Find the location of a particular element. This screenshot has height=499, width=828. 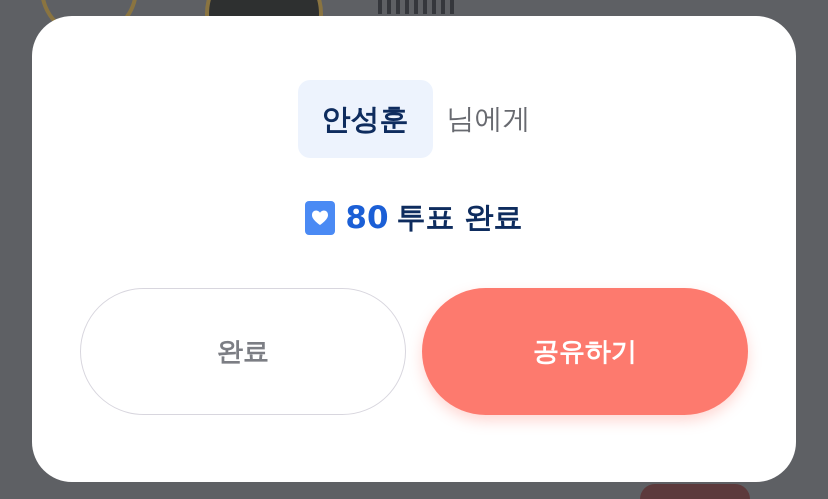

recipient-suffix: 님에게 is located at coordinates (488, 119).